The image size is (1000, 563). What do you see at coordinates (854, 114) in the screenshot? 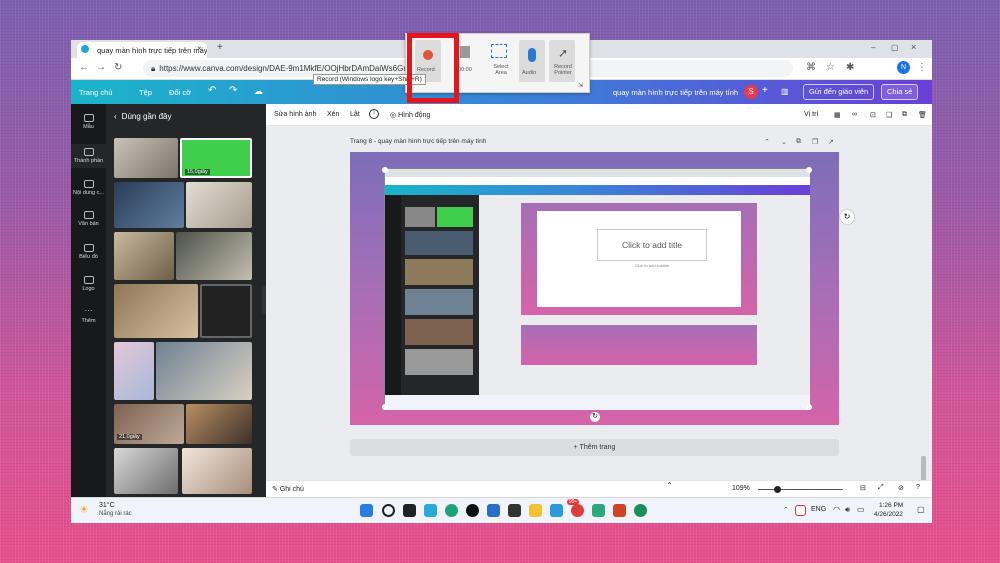
I see `link-icon: ∞` at bounding box center [854, 114].